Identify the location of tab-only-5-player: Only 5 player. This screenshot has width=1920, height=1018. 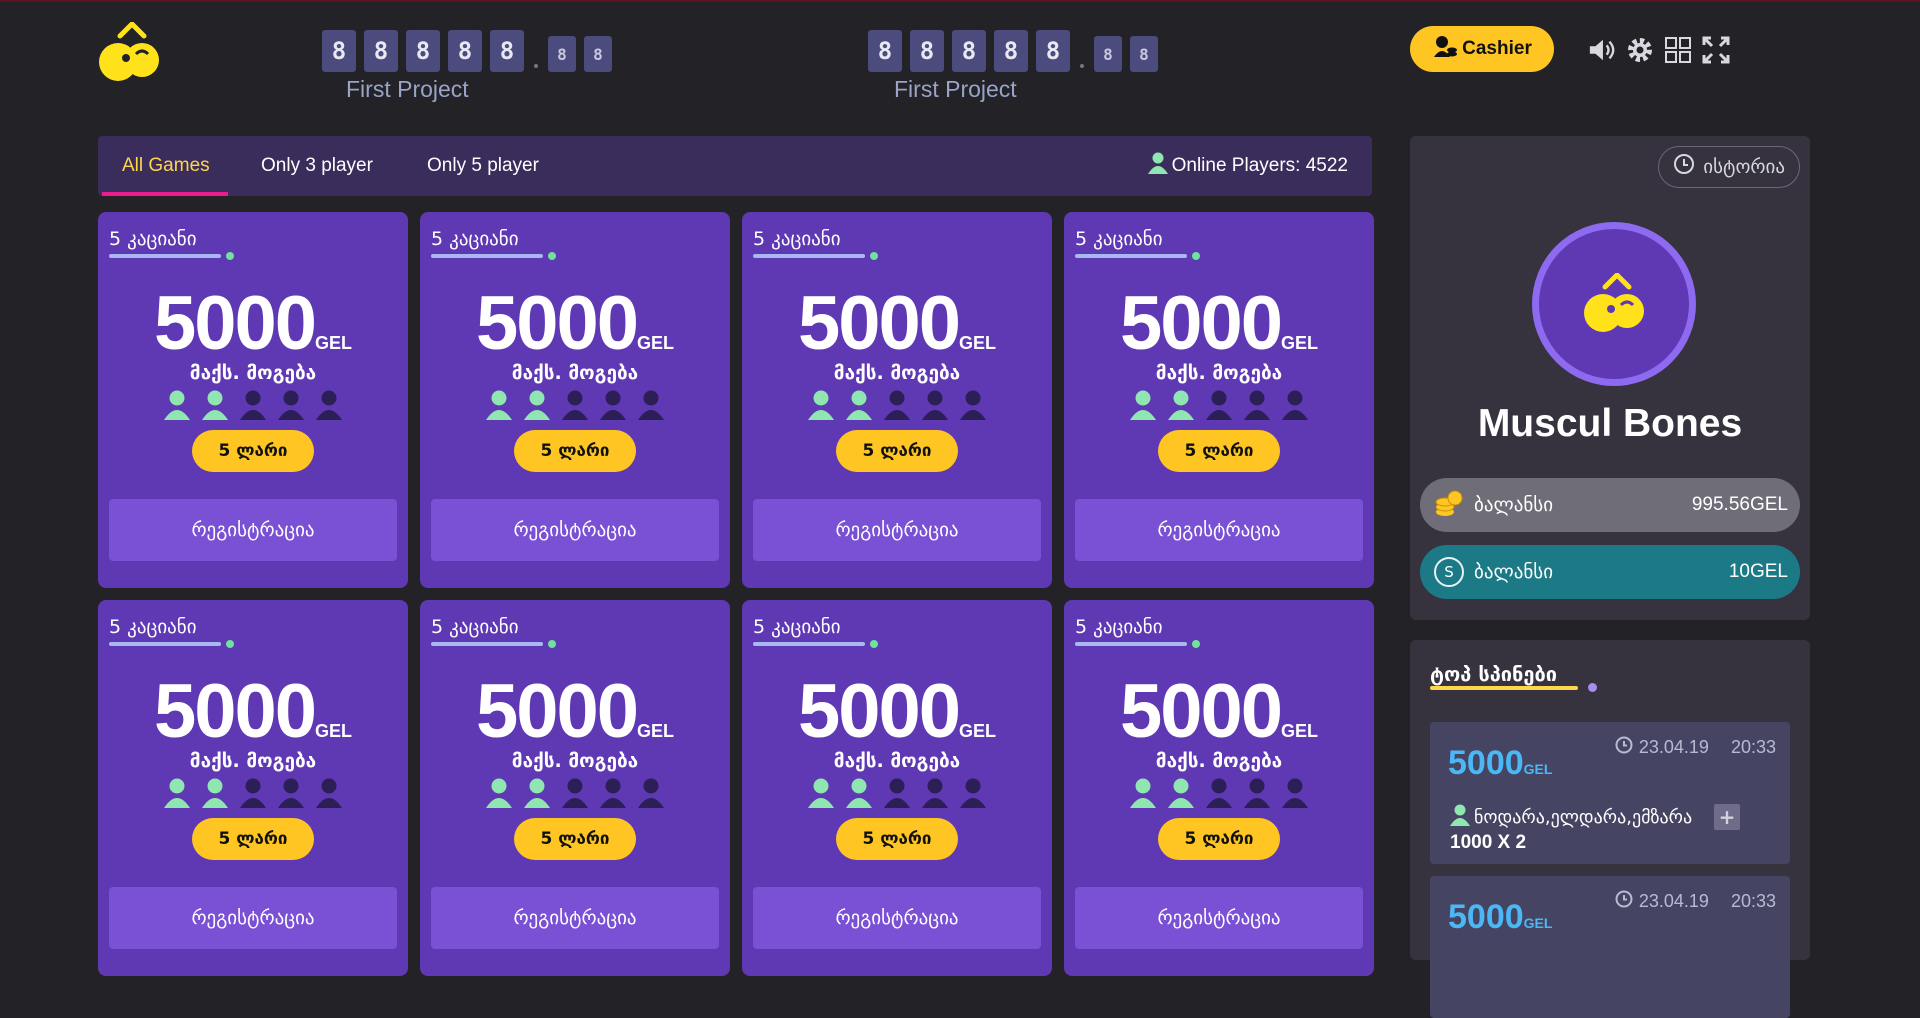
(483, 166).